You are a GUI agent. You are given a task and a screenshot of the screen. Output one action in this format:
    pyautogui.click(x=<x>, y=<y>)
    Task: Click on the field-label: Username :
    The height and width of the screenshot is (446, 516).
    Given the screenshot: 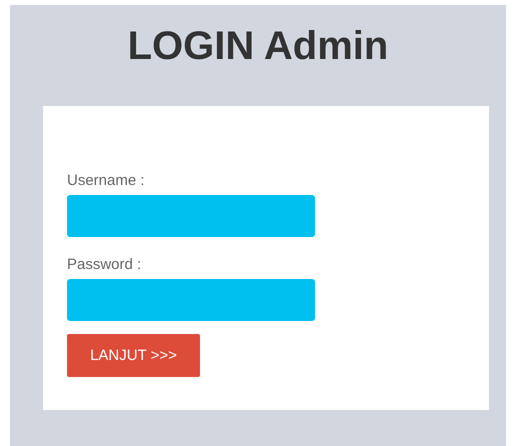 What is the action you would take?
    pyautogui.click(x=106, y=181)
    